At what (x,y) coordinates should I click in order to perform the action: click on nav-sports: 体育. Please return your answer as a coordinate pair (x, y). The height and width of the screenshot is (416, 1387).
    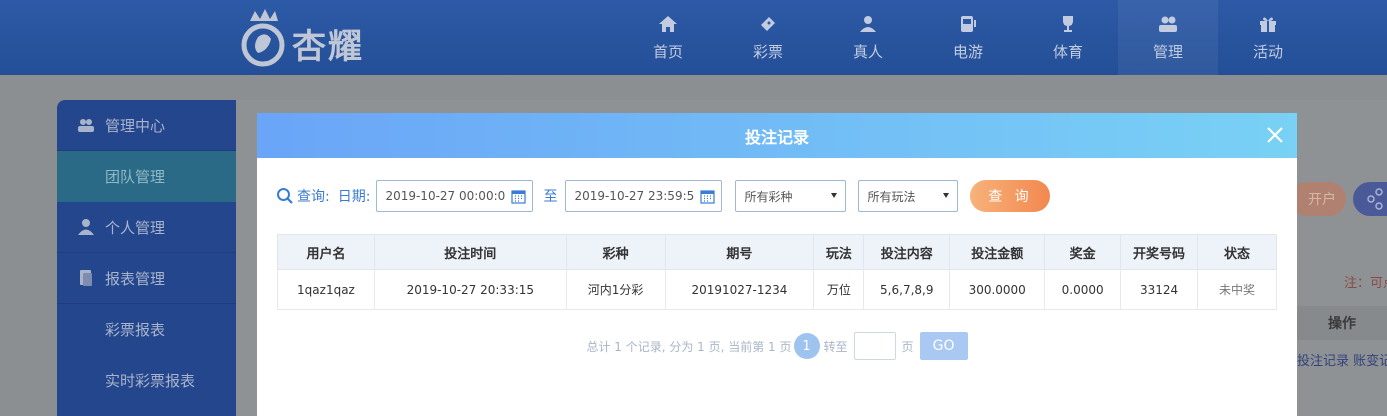
    Looking at the image, I should click on (1068, 37).